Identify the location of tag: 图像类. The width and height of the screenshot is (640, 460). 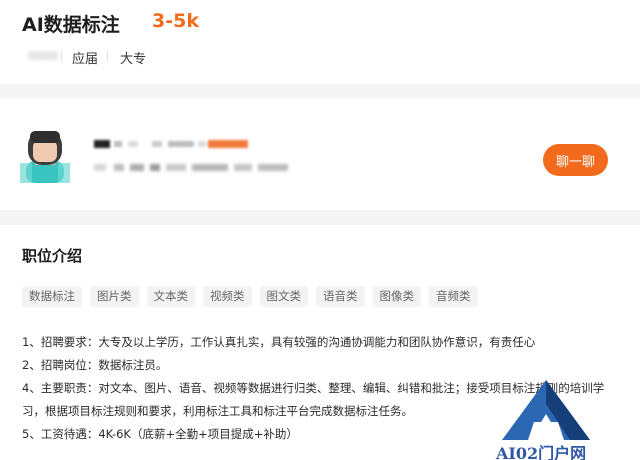
(396, 296).